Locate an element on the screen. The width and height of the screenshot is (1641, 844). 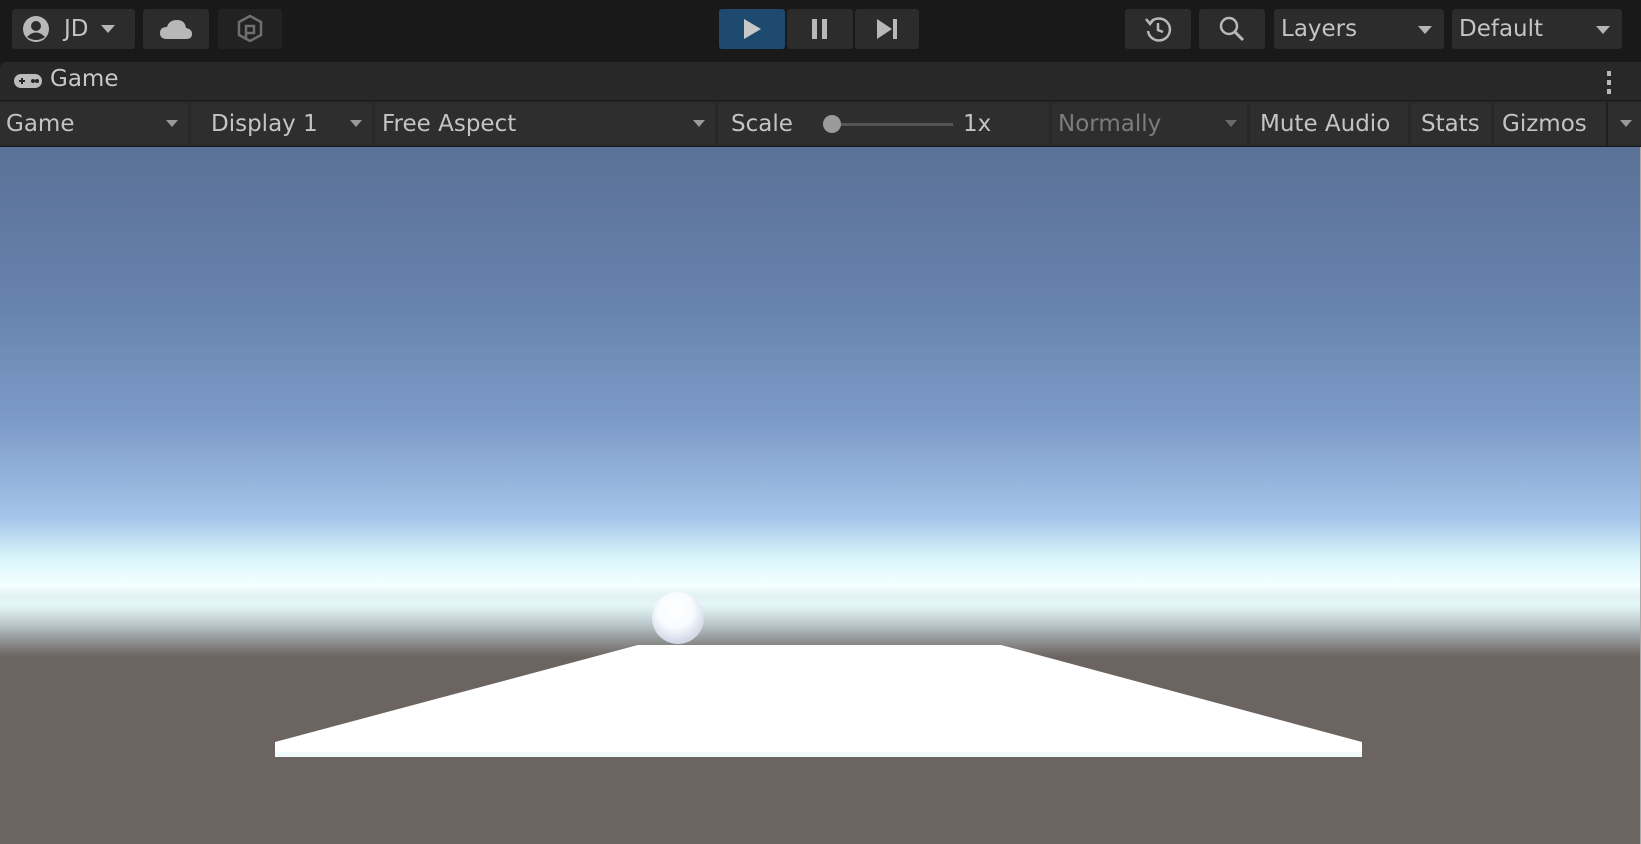
gizmos-toggle: Gizmos is located at coordinates (1550, 124).